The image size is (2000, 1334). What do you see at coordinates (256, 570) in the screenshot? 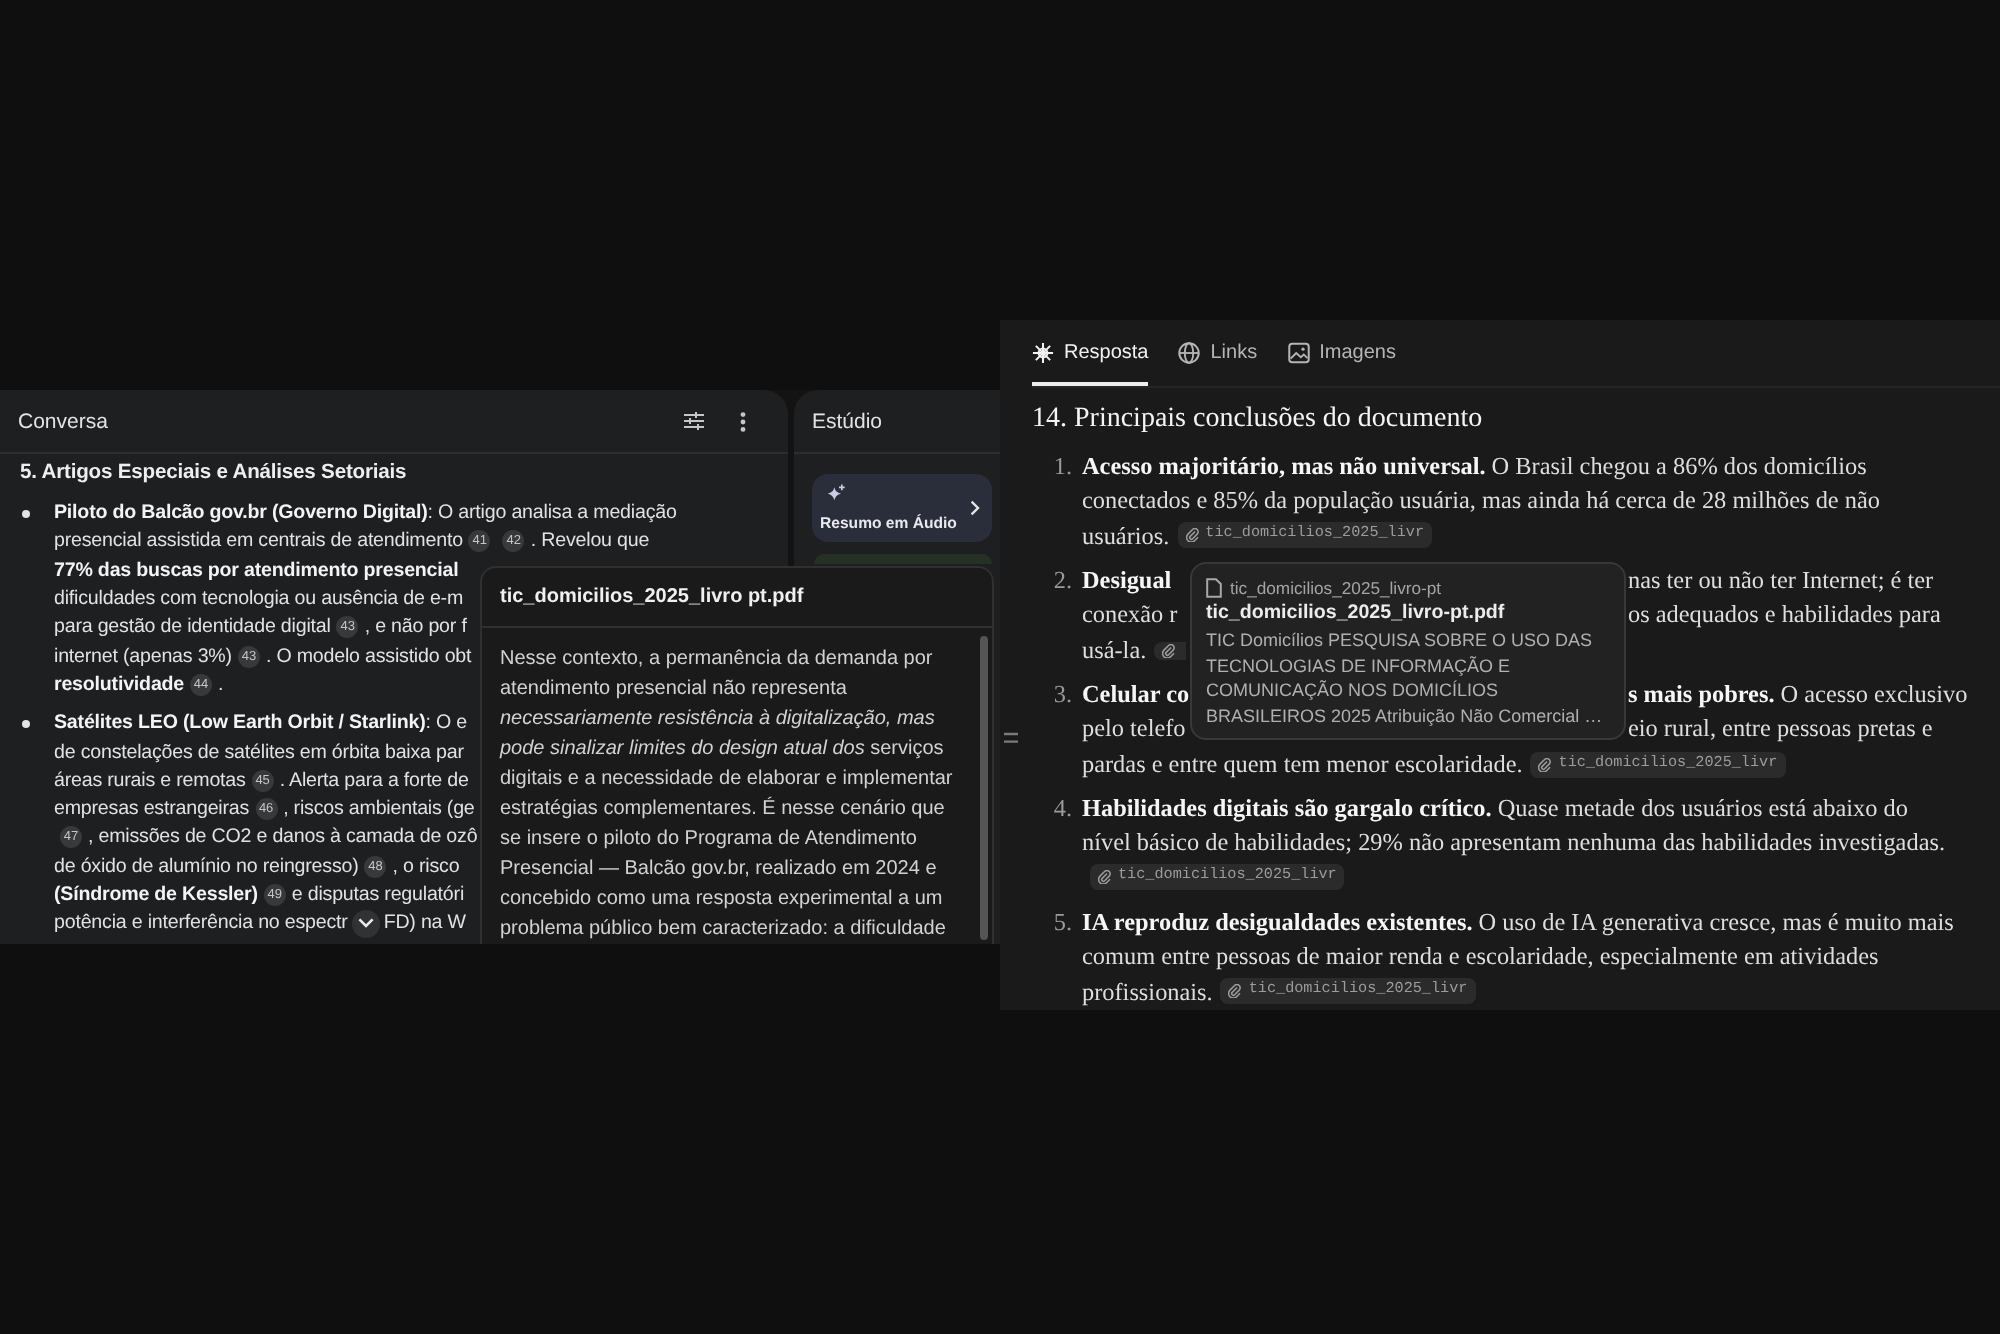
I see `body-text: 77% das buscas por atendimento presencial` at bounding box center [256, 570].